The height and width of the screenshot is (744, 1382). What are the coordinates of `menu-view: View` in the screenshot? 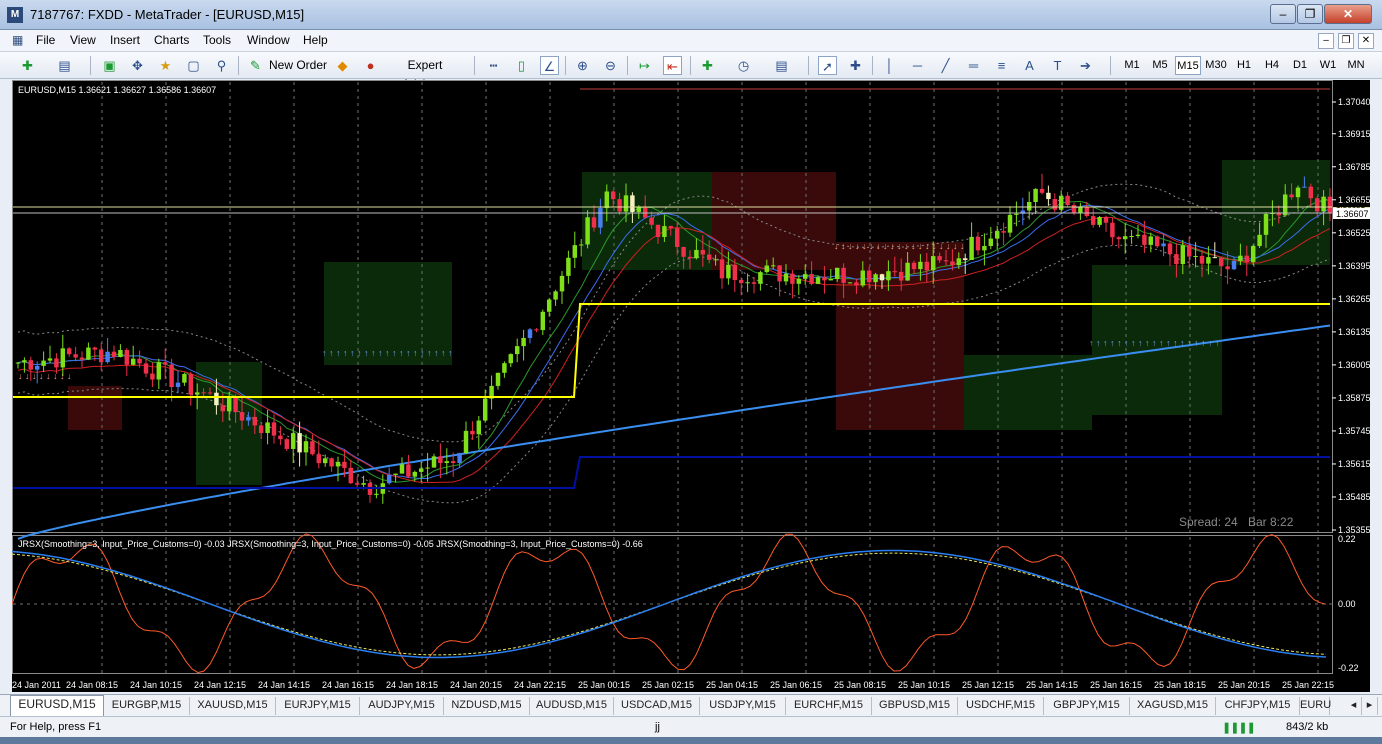 It's located at (83, 40).